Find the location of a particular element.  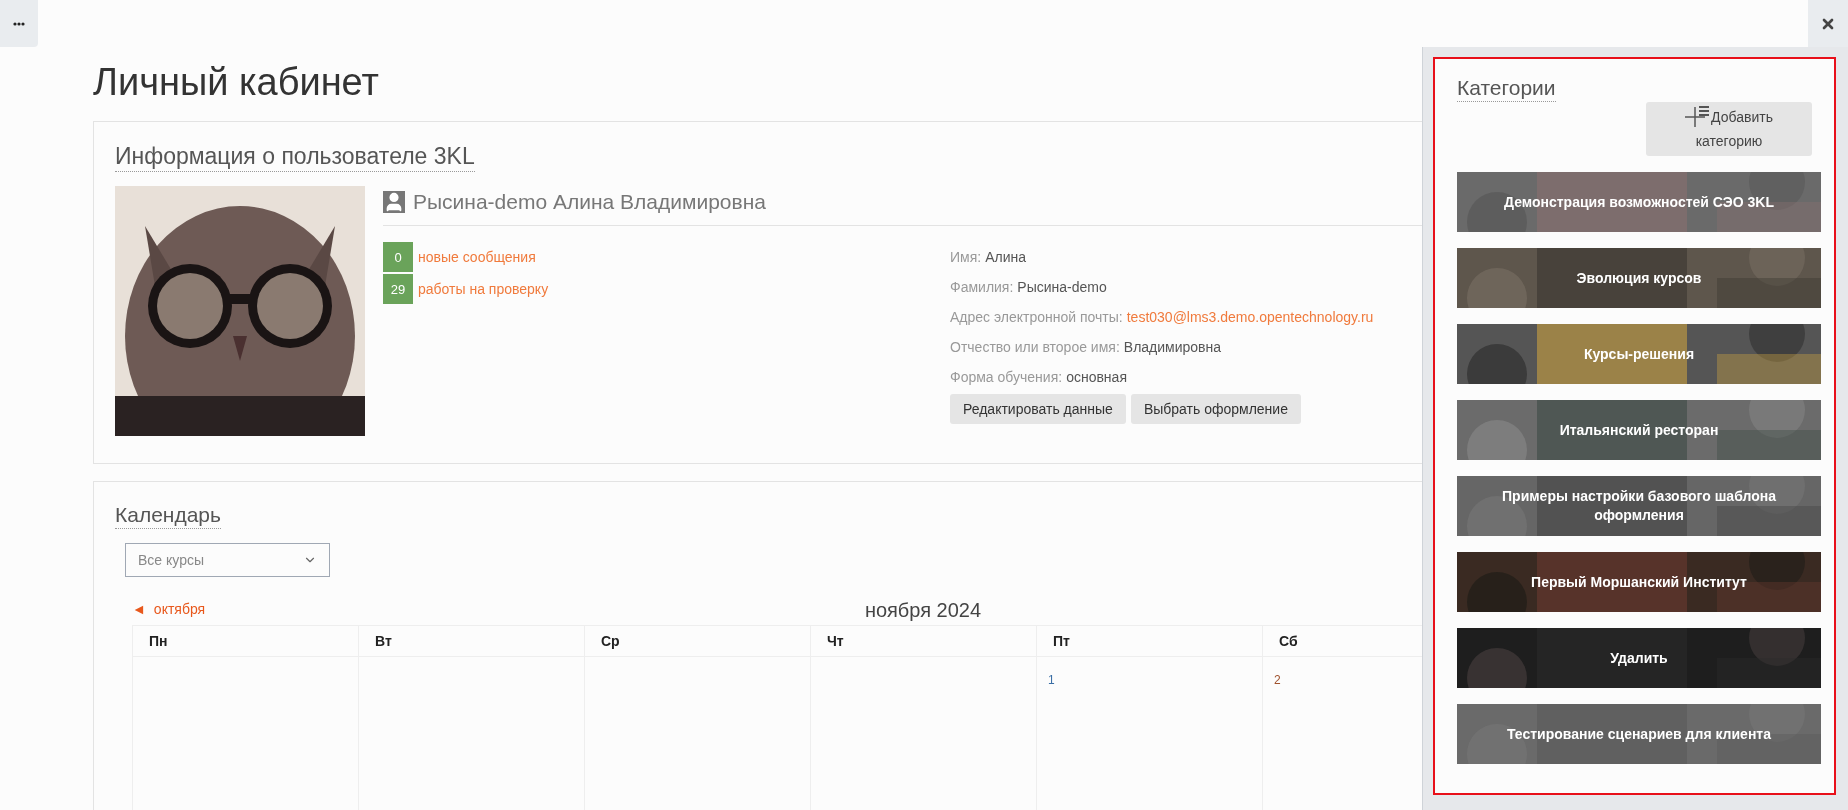

category-tile: Примеры настройки базового шаблона оформления is located at coordinates (1639, 506).